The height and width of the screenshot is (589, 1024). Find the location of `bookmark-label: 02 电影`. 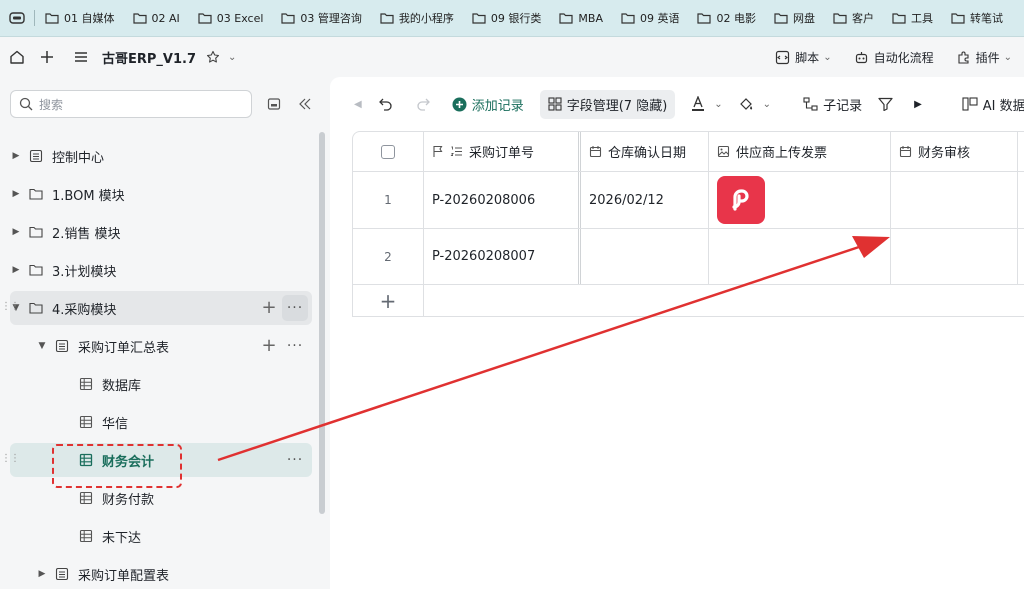

bookmark-label: 02 电影 is located at coordinates (736, 18).